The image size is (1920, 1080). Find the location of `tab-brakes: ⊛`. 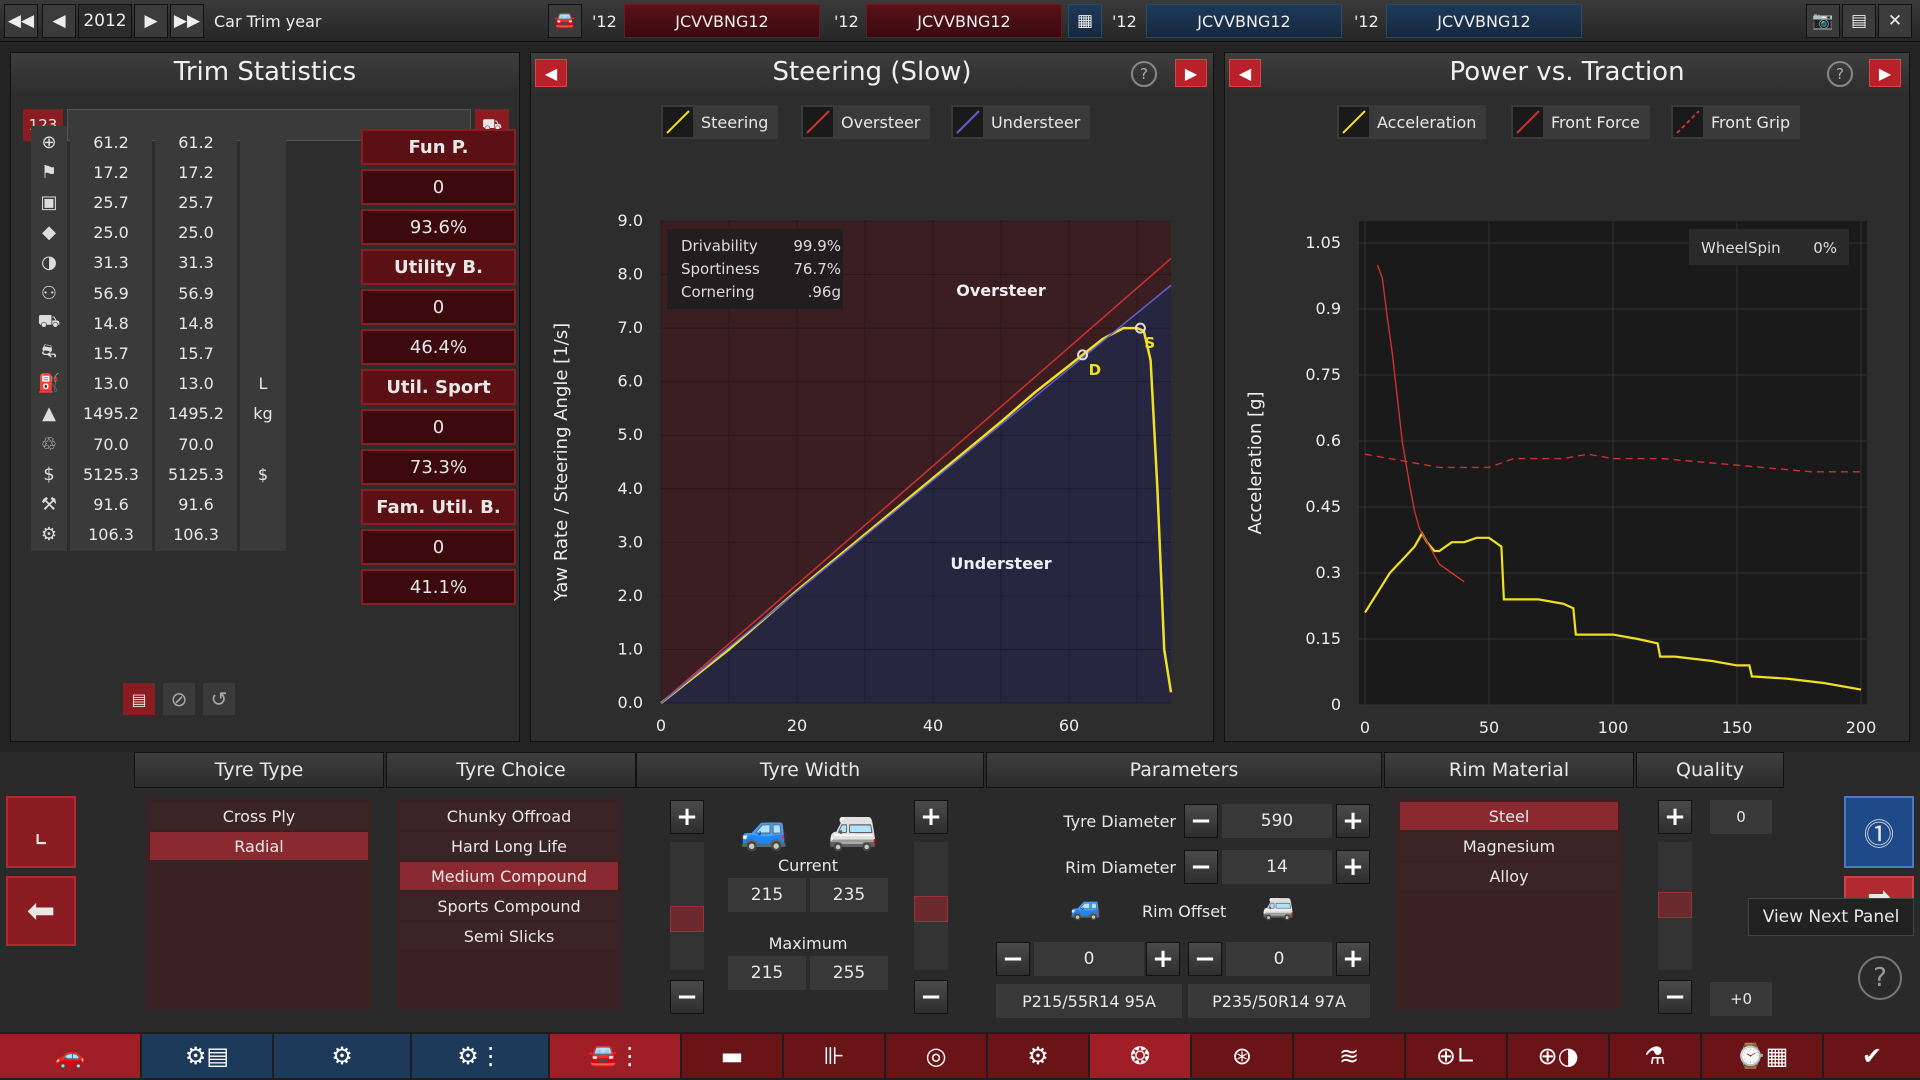

tab-brakes: ⊛ is located at coordinates (1242, 1056).